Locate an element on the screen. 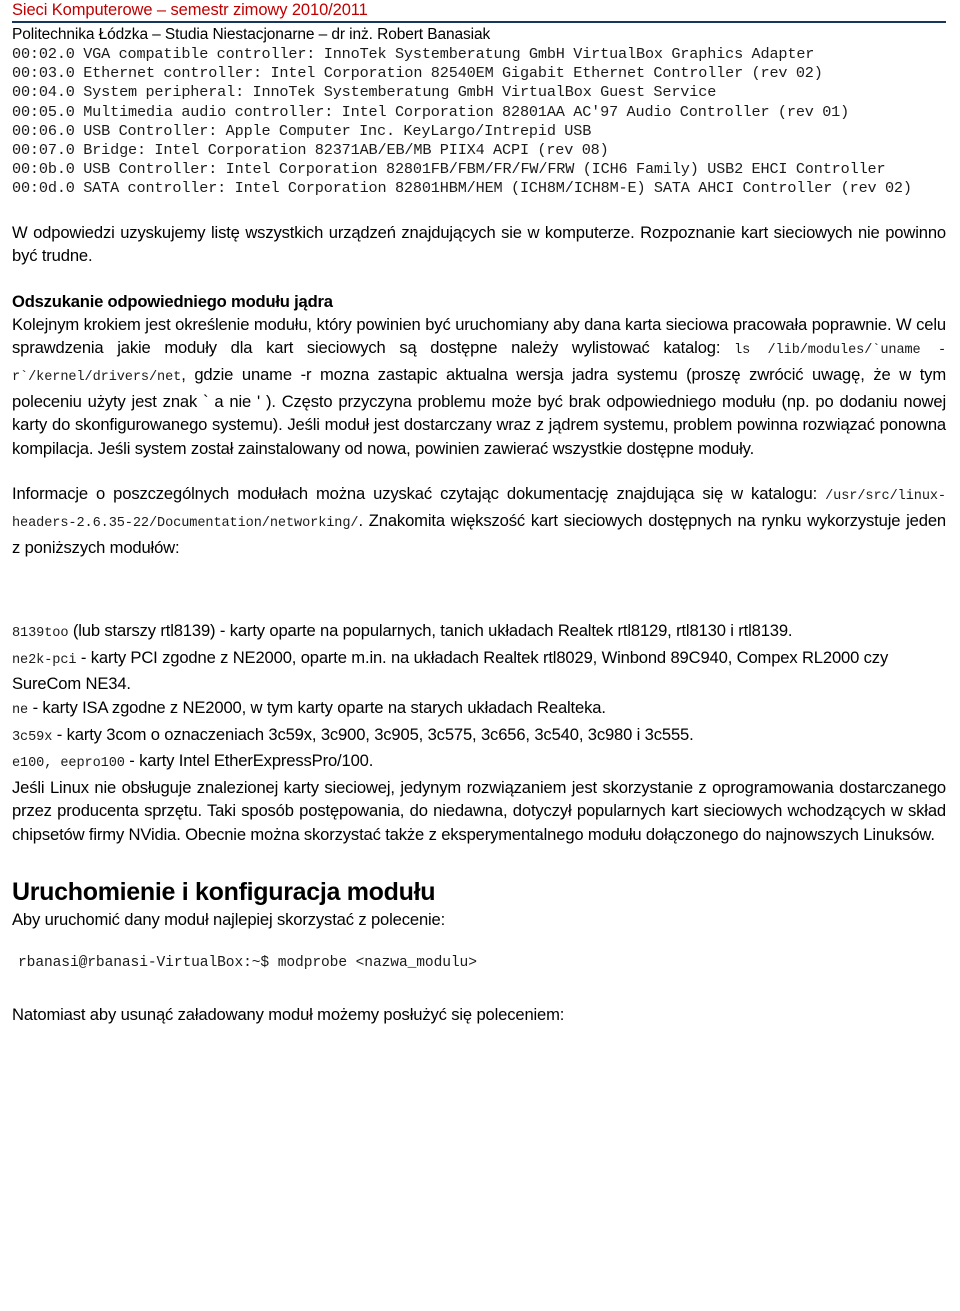  header-rule is located at coordinates (479, 22).